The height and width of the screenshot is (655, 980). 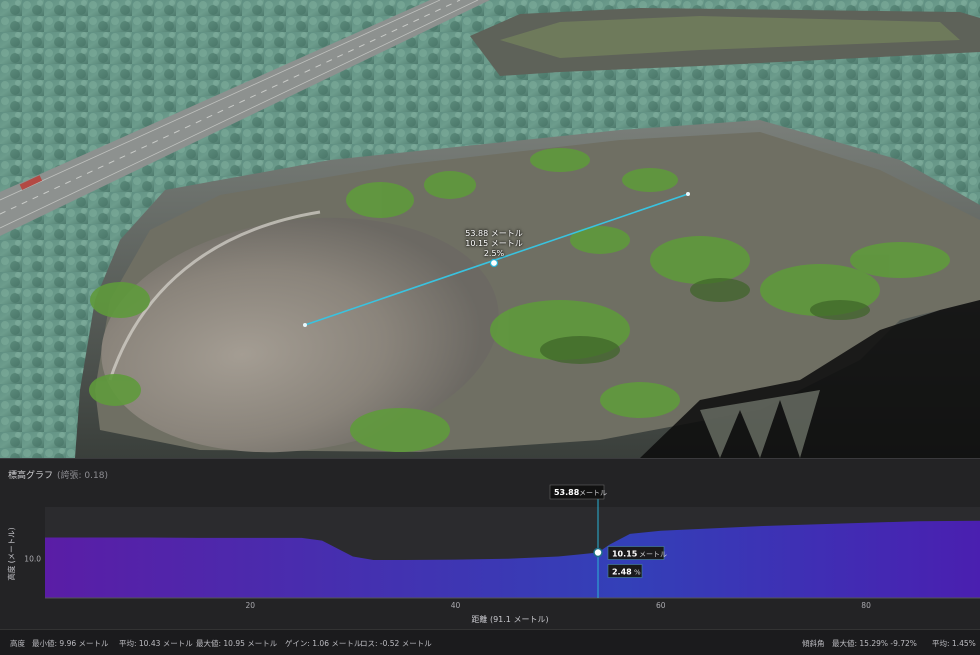 What do you see at coordinates (637, 573) in the screenshot?
I see `cursor-slope-unit: %` at bounding box center [637, 573].